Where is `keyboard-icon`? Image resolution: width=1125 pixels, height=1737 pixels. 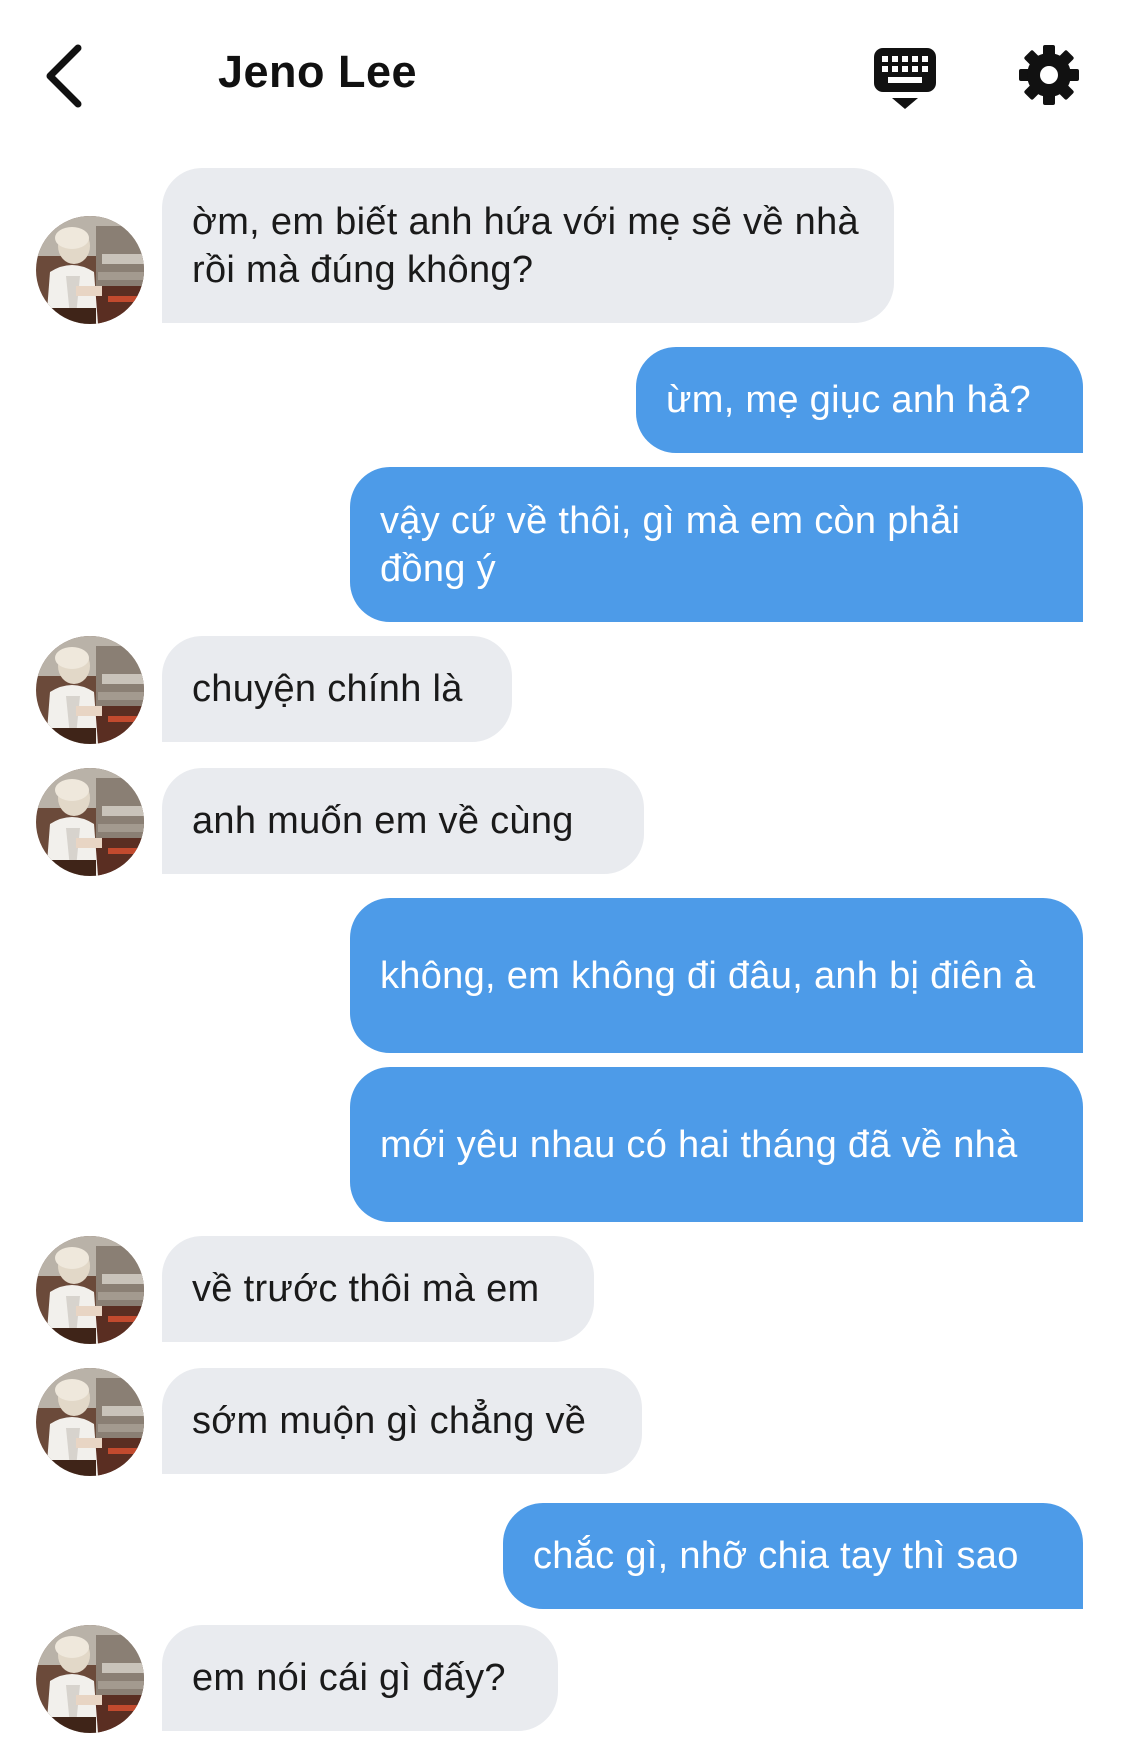
keyboard-icon is located at coordinates (905, 78).